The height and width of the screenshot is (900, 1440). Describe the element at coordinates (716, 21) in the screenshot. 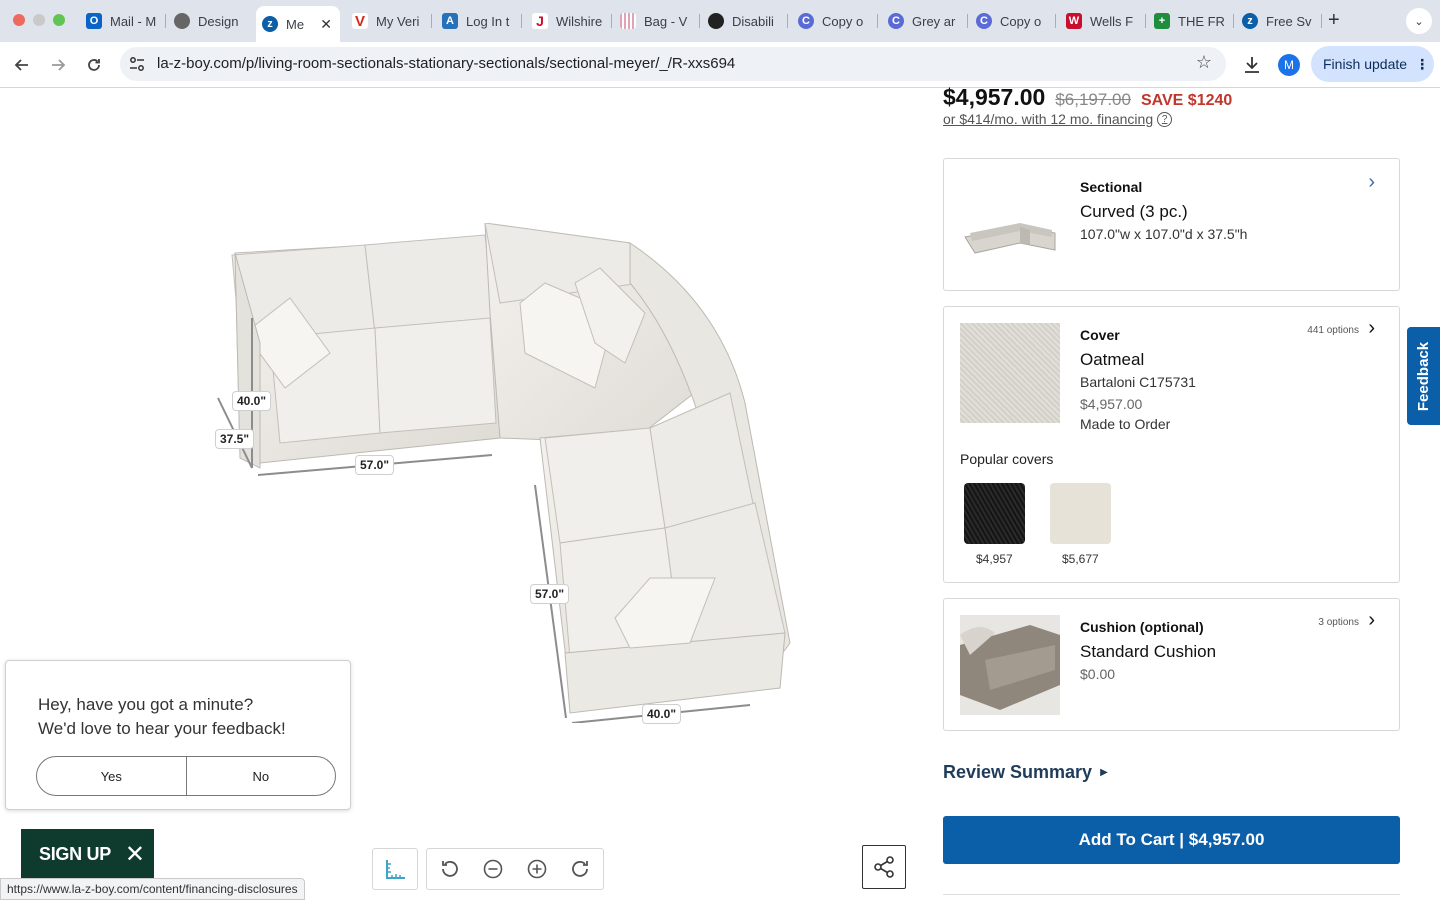

I see `ssa-icon` at that location.